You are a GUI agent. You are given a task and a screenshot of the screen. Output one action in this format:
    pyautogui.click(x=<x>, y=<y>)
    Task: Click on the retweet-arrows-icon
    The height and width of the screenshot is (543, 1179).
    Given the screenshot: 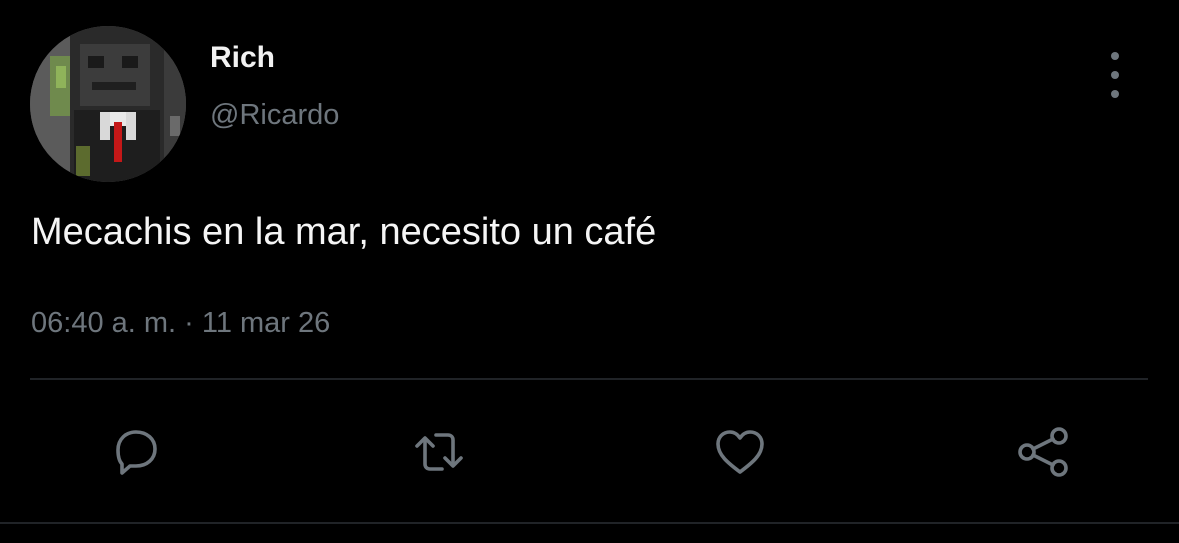 What is the action you would take?
    pyautogui.click(x=439, y=452)
    